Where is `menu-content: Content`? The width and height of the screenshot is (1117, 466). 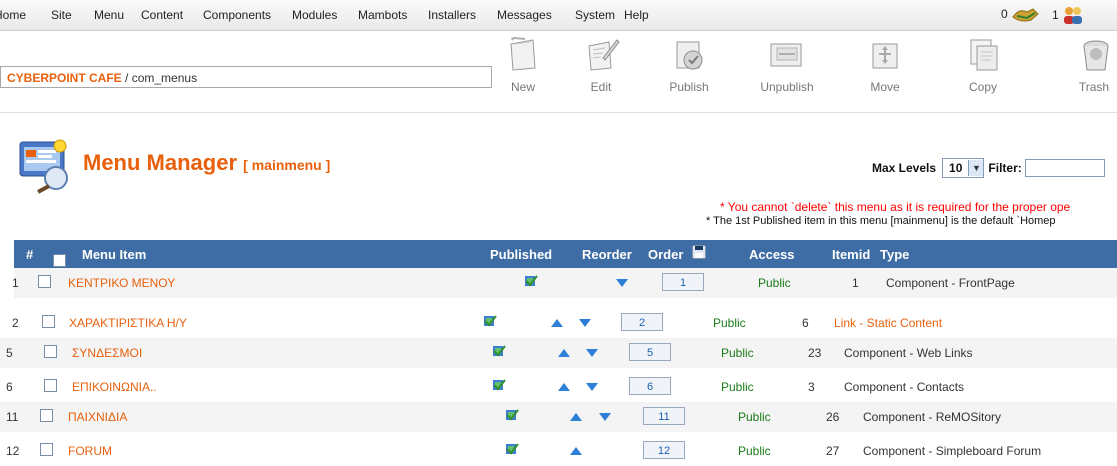
menu-content: Content is located at coordinates (162, 15).